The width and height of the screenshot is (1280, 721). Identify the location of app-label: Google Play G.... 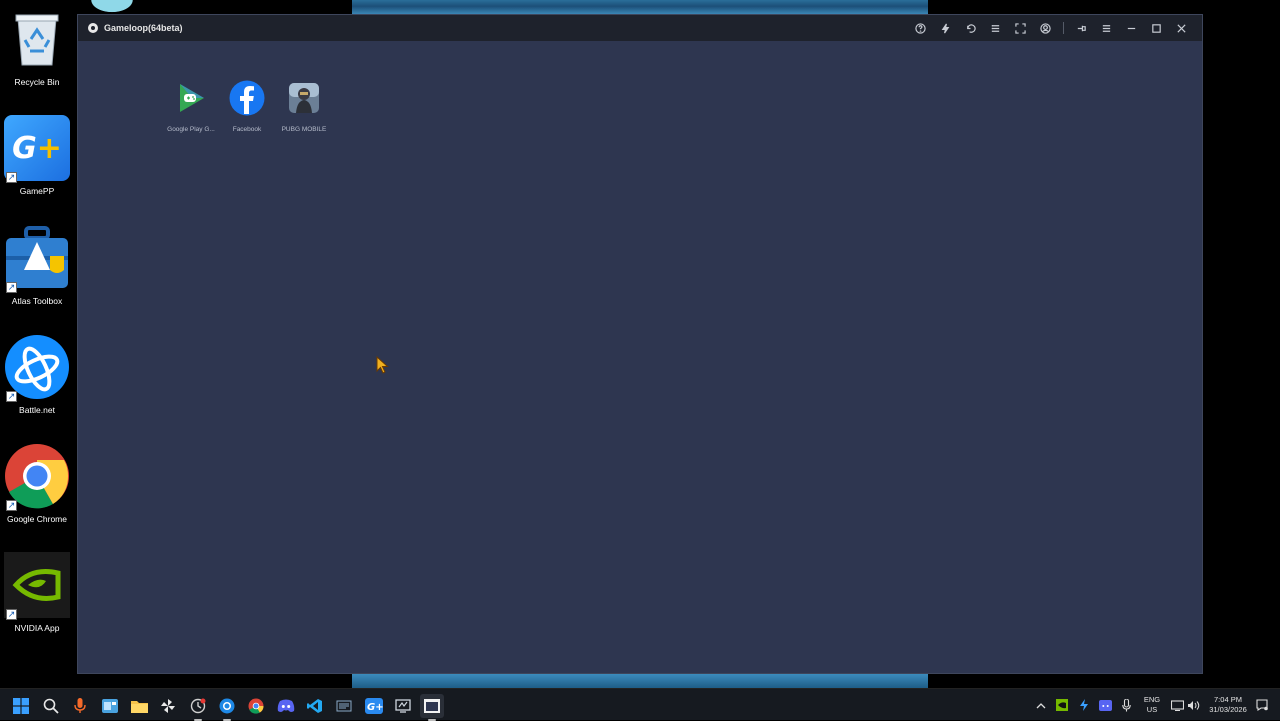
(191, 129).